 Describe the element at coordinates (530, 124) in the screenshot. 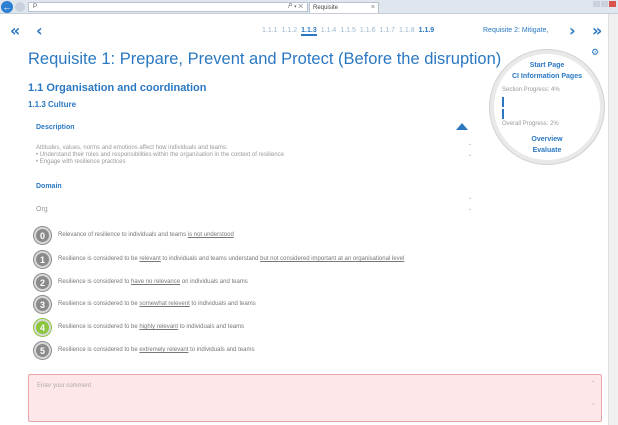

I see `overall-progress-label: Overall Progress: 2%` at that location.